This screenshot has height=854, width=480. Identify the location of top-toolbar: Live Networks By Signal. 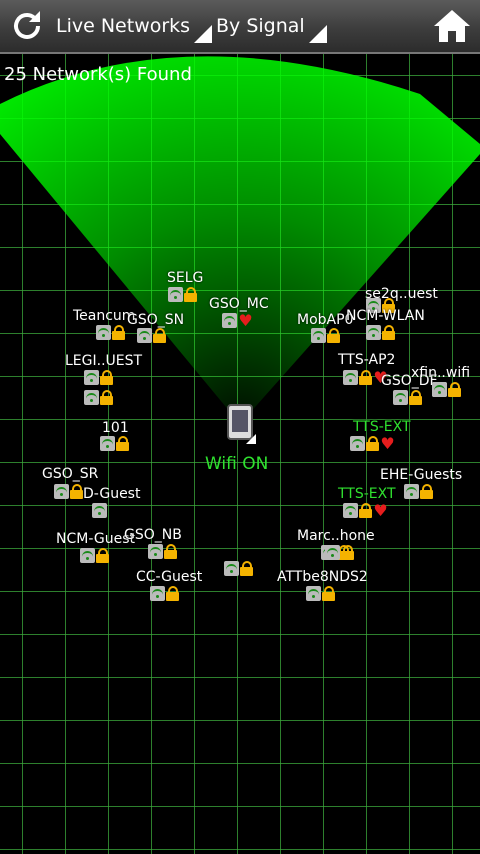
(240, 27).